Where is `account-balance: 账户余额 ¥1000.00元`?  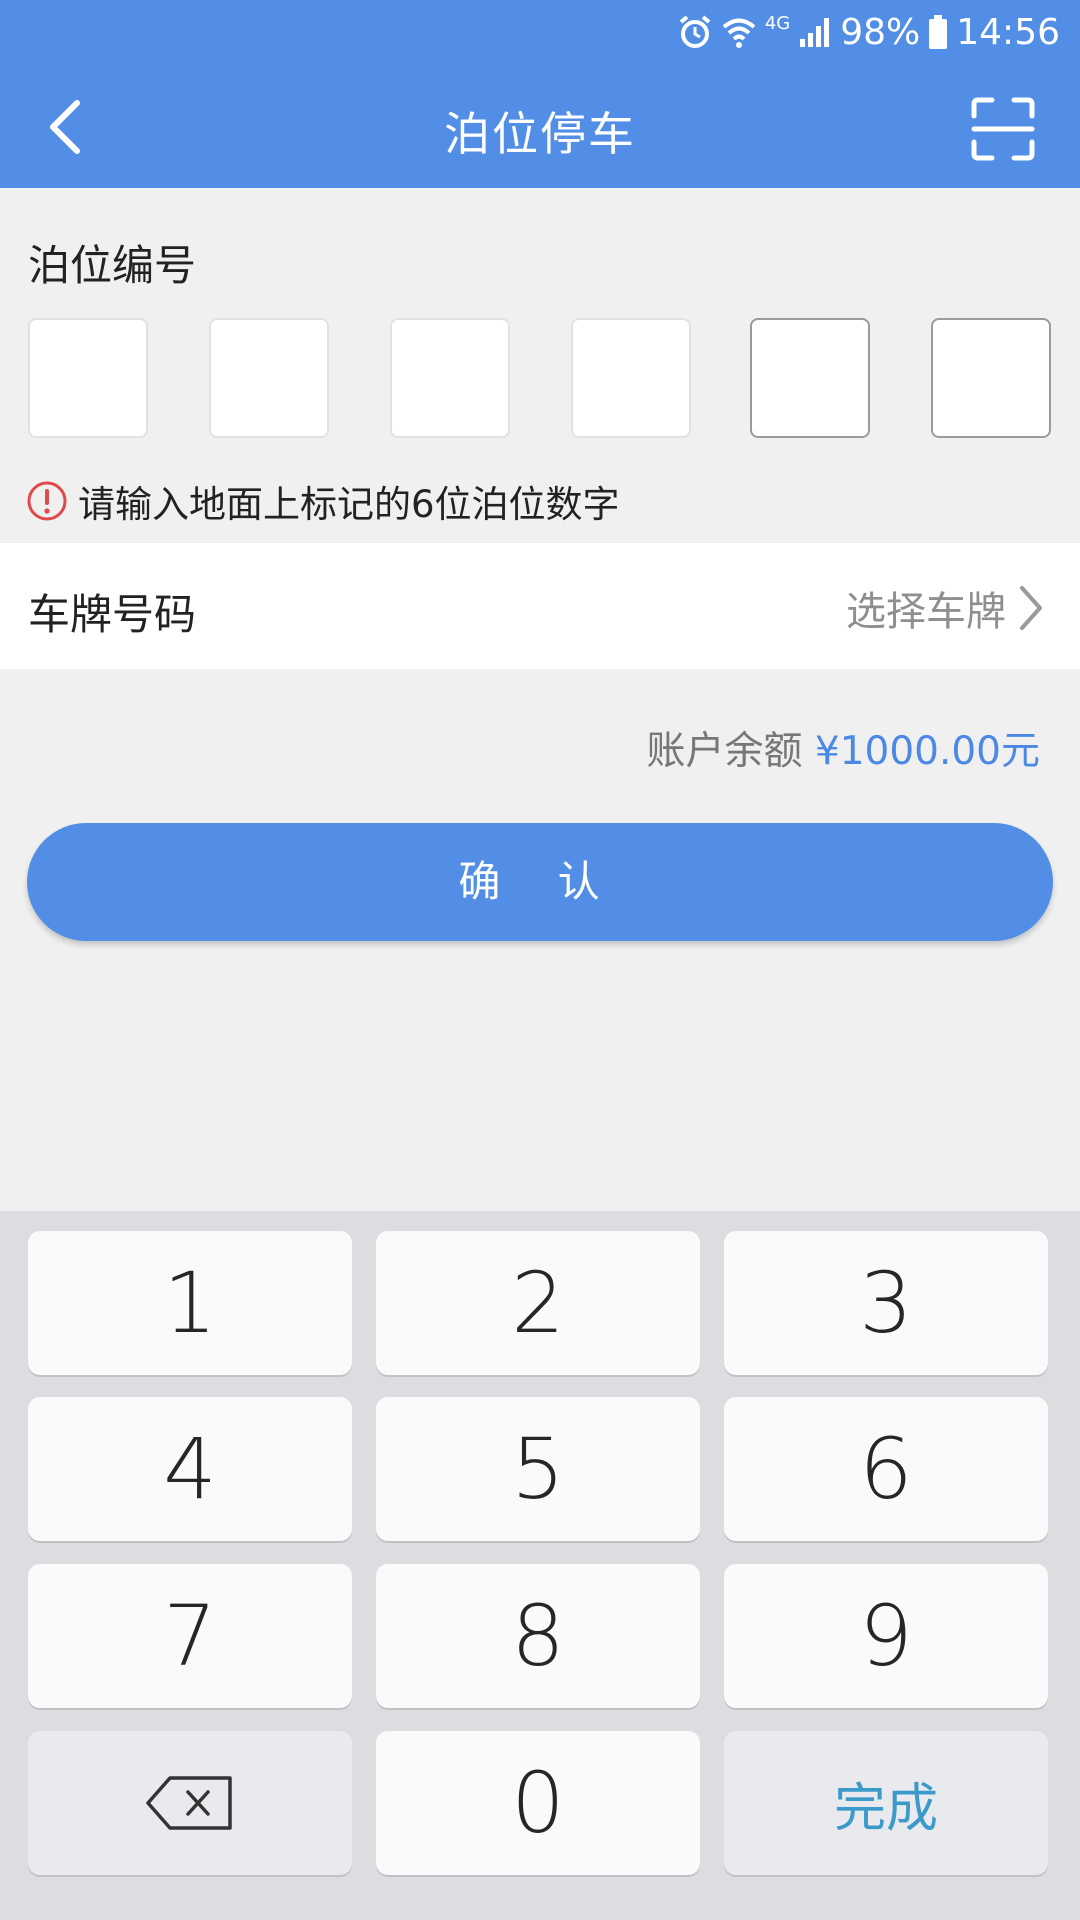 account-balance: 账户余额 ¥1000.00元 is located at coordinates (843, 748).